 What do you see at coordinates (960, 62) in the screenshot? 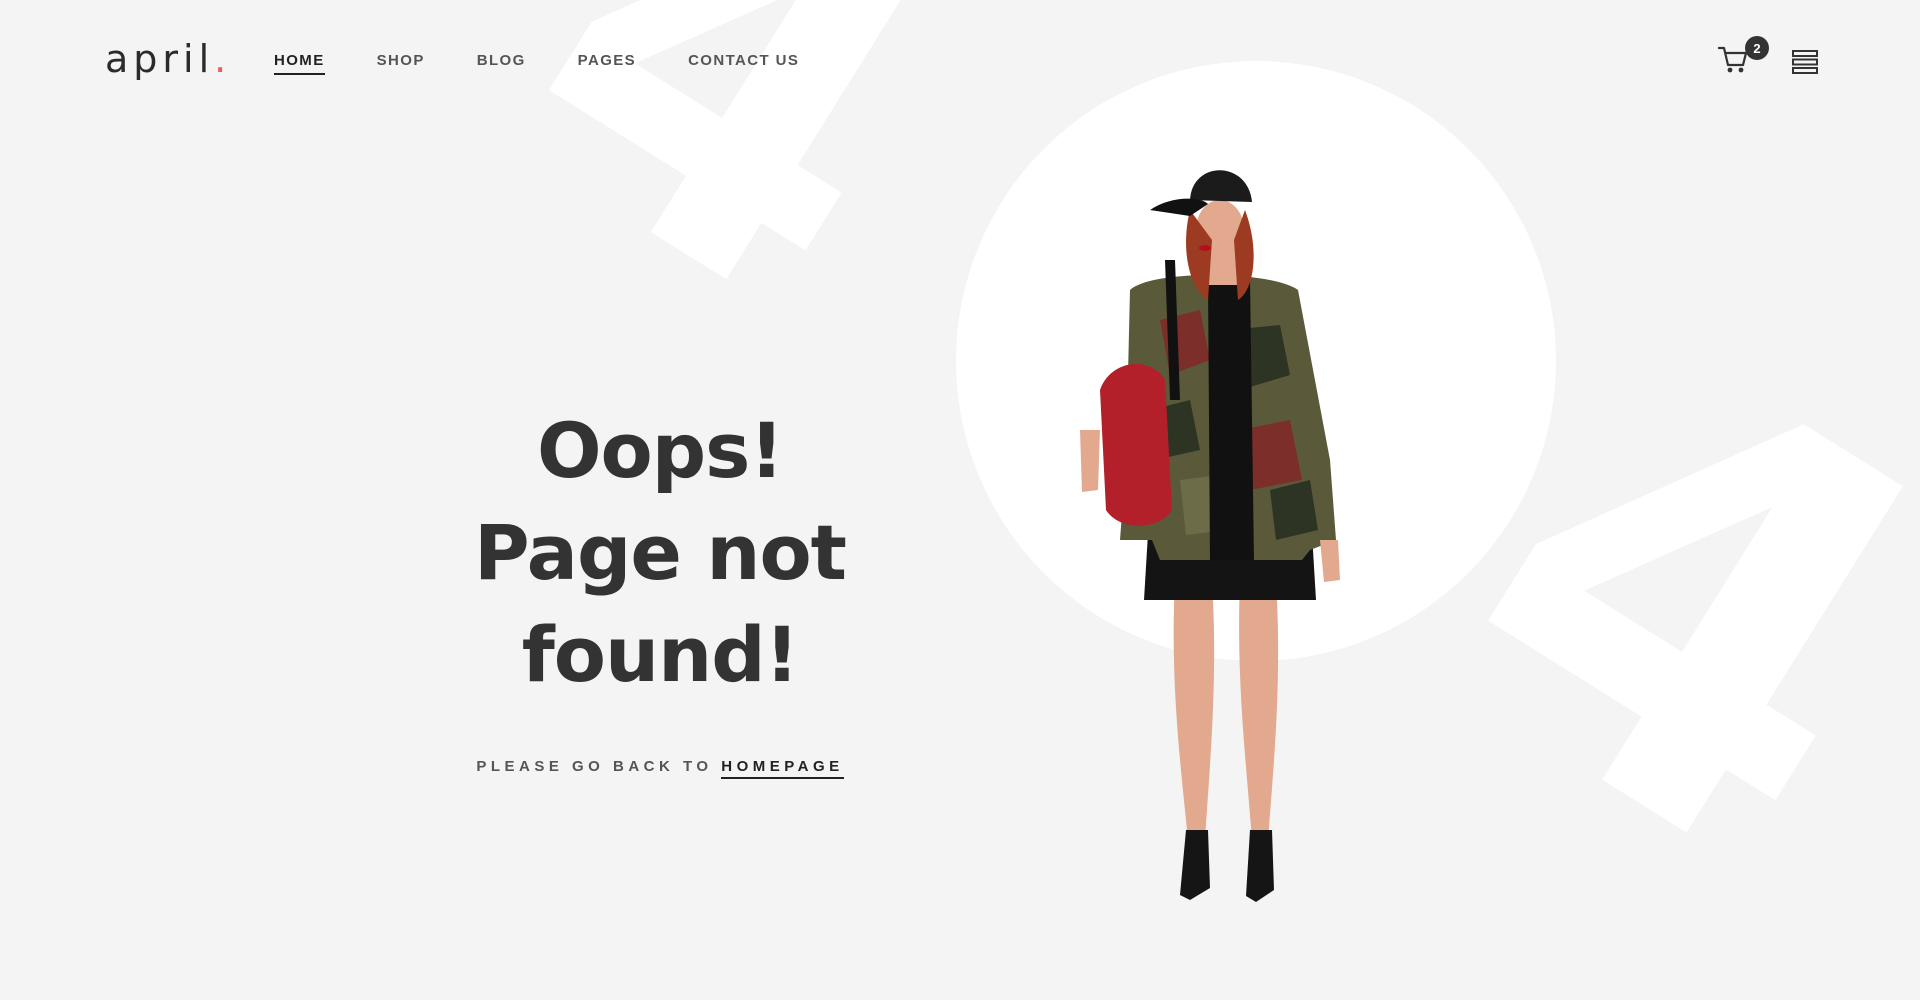
I see `site-header: april. HOME SHOP BLOG PAGES CONTACT US 2` at bounding box center [960, 62].